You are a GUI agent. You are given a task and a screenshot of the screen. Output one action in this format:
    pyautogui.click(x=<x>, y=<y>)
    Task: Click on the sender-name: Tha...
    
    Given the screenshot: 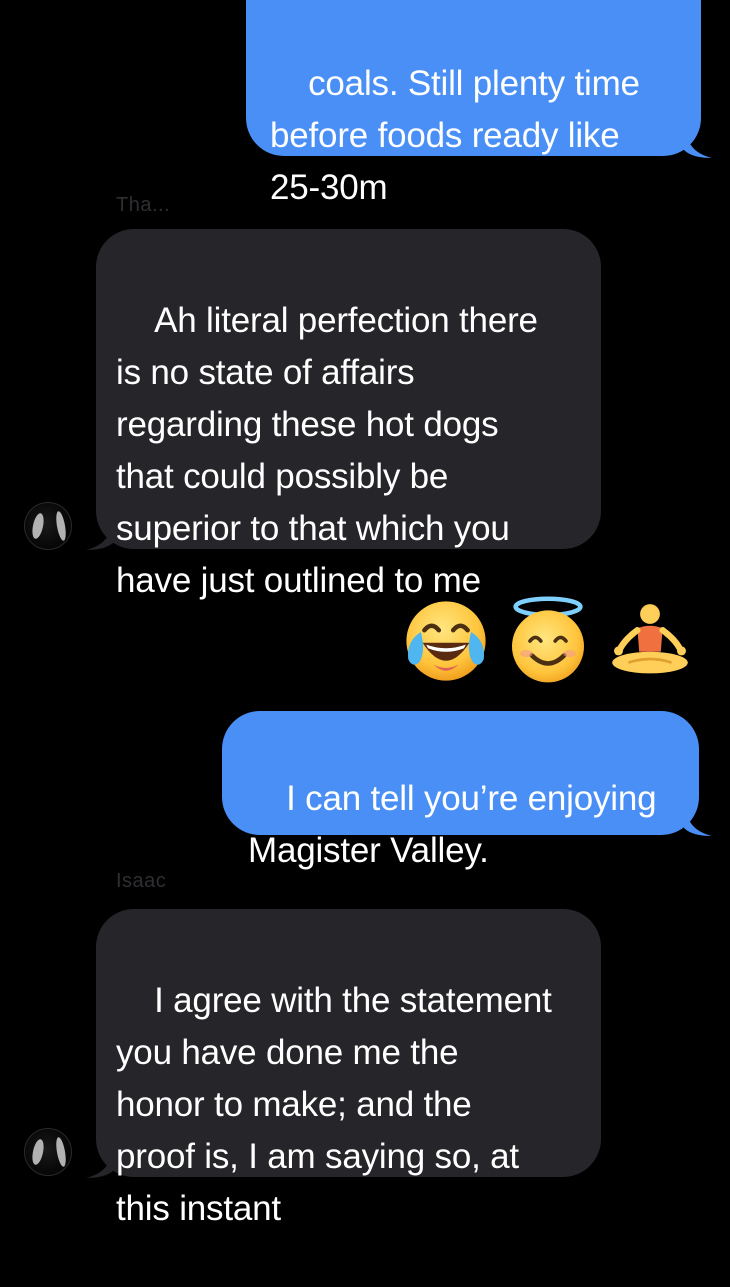 What is the action you would take?
    pyautogui.click(x=143, y=205)
    